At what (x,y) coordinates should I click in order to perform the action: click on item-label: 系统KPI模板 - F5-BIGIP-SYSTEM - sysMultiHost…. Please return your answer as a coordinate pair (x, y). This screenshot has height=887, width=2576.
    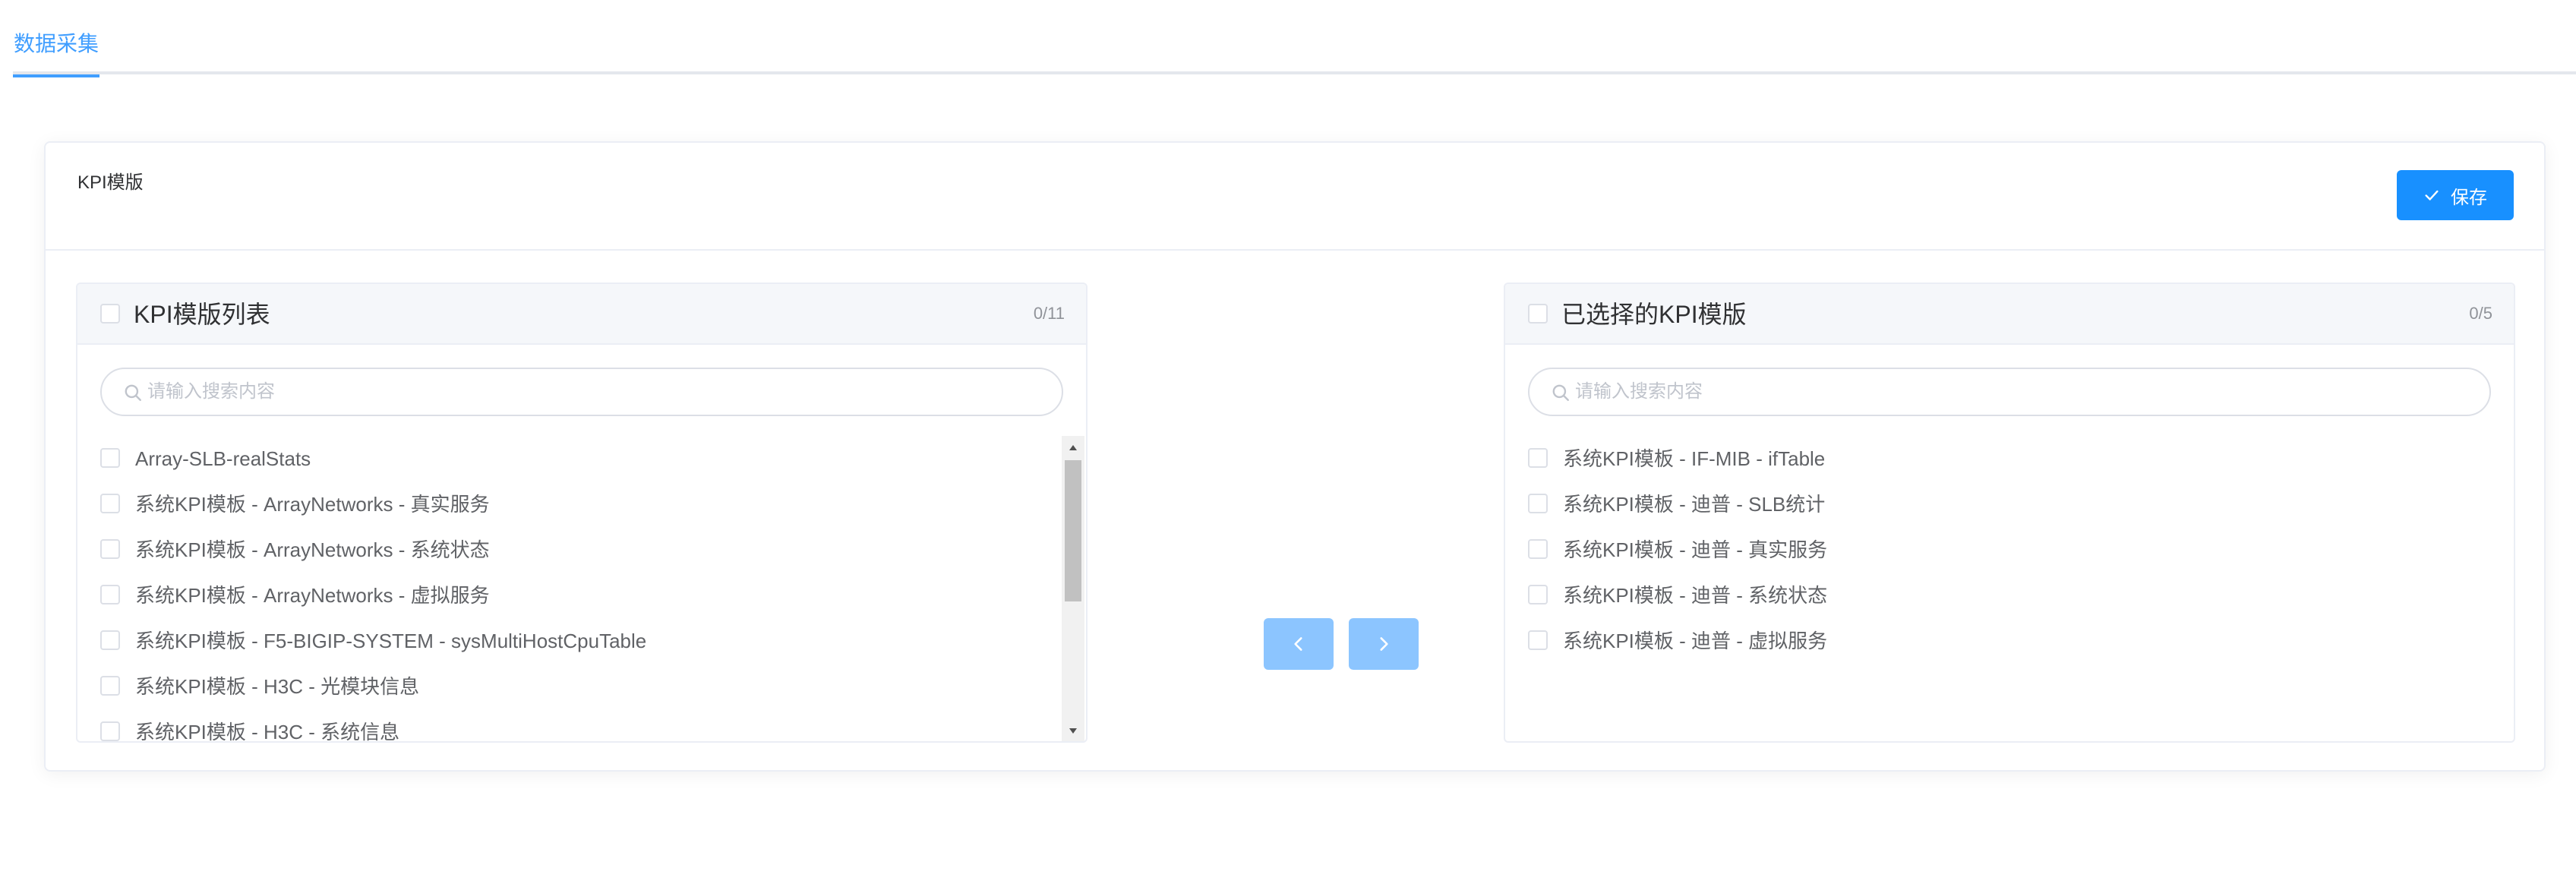
    Looking at the image, I should click on (391, 641).